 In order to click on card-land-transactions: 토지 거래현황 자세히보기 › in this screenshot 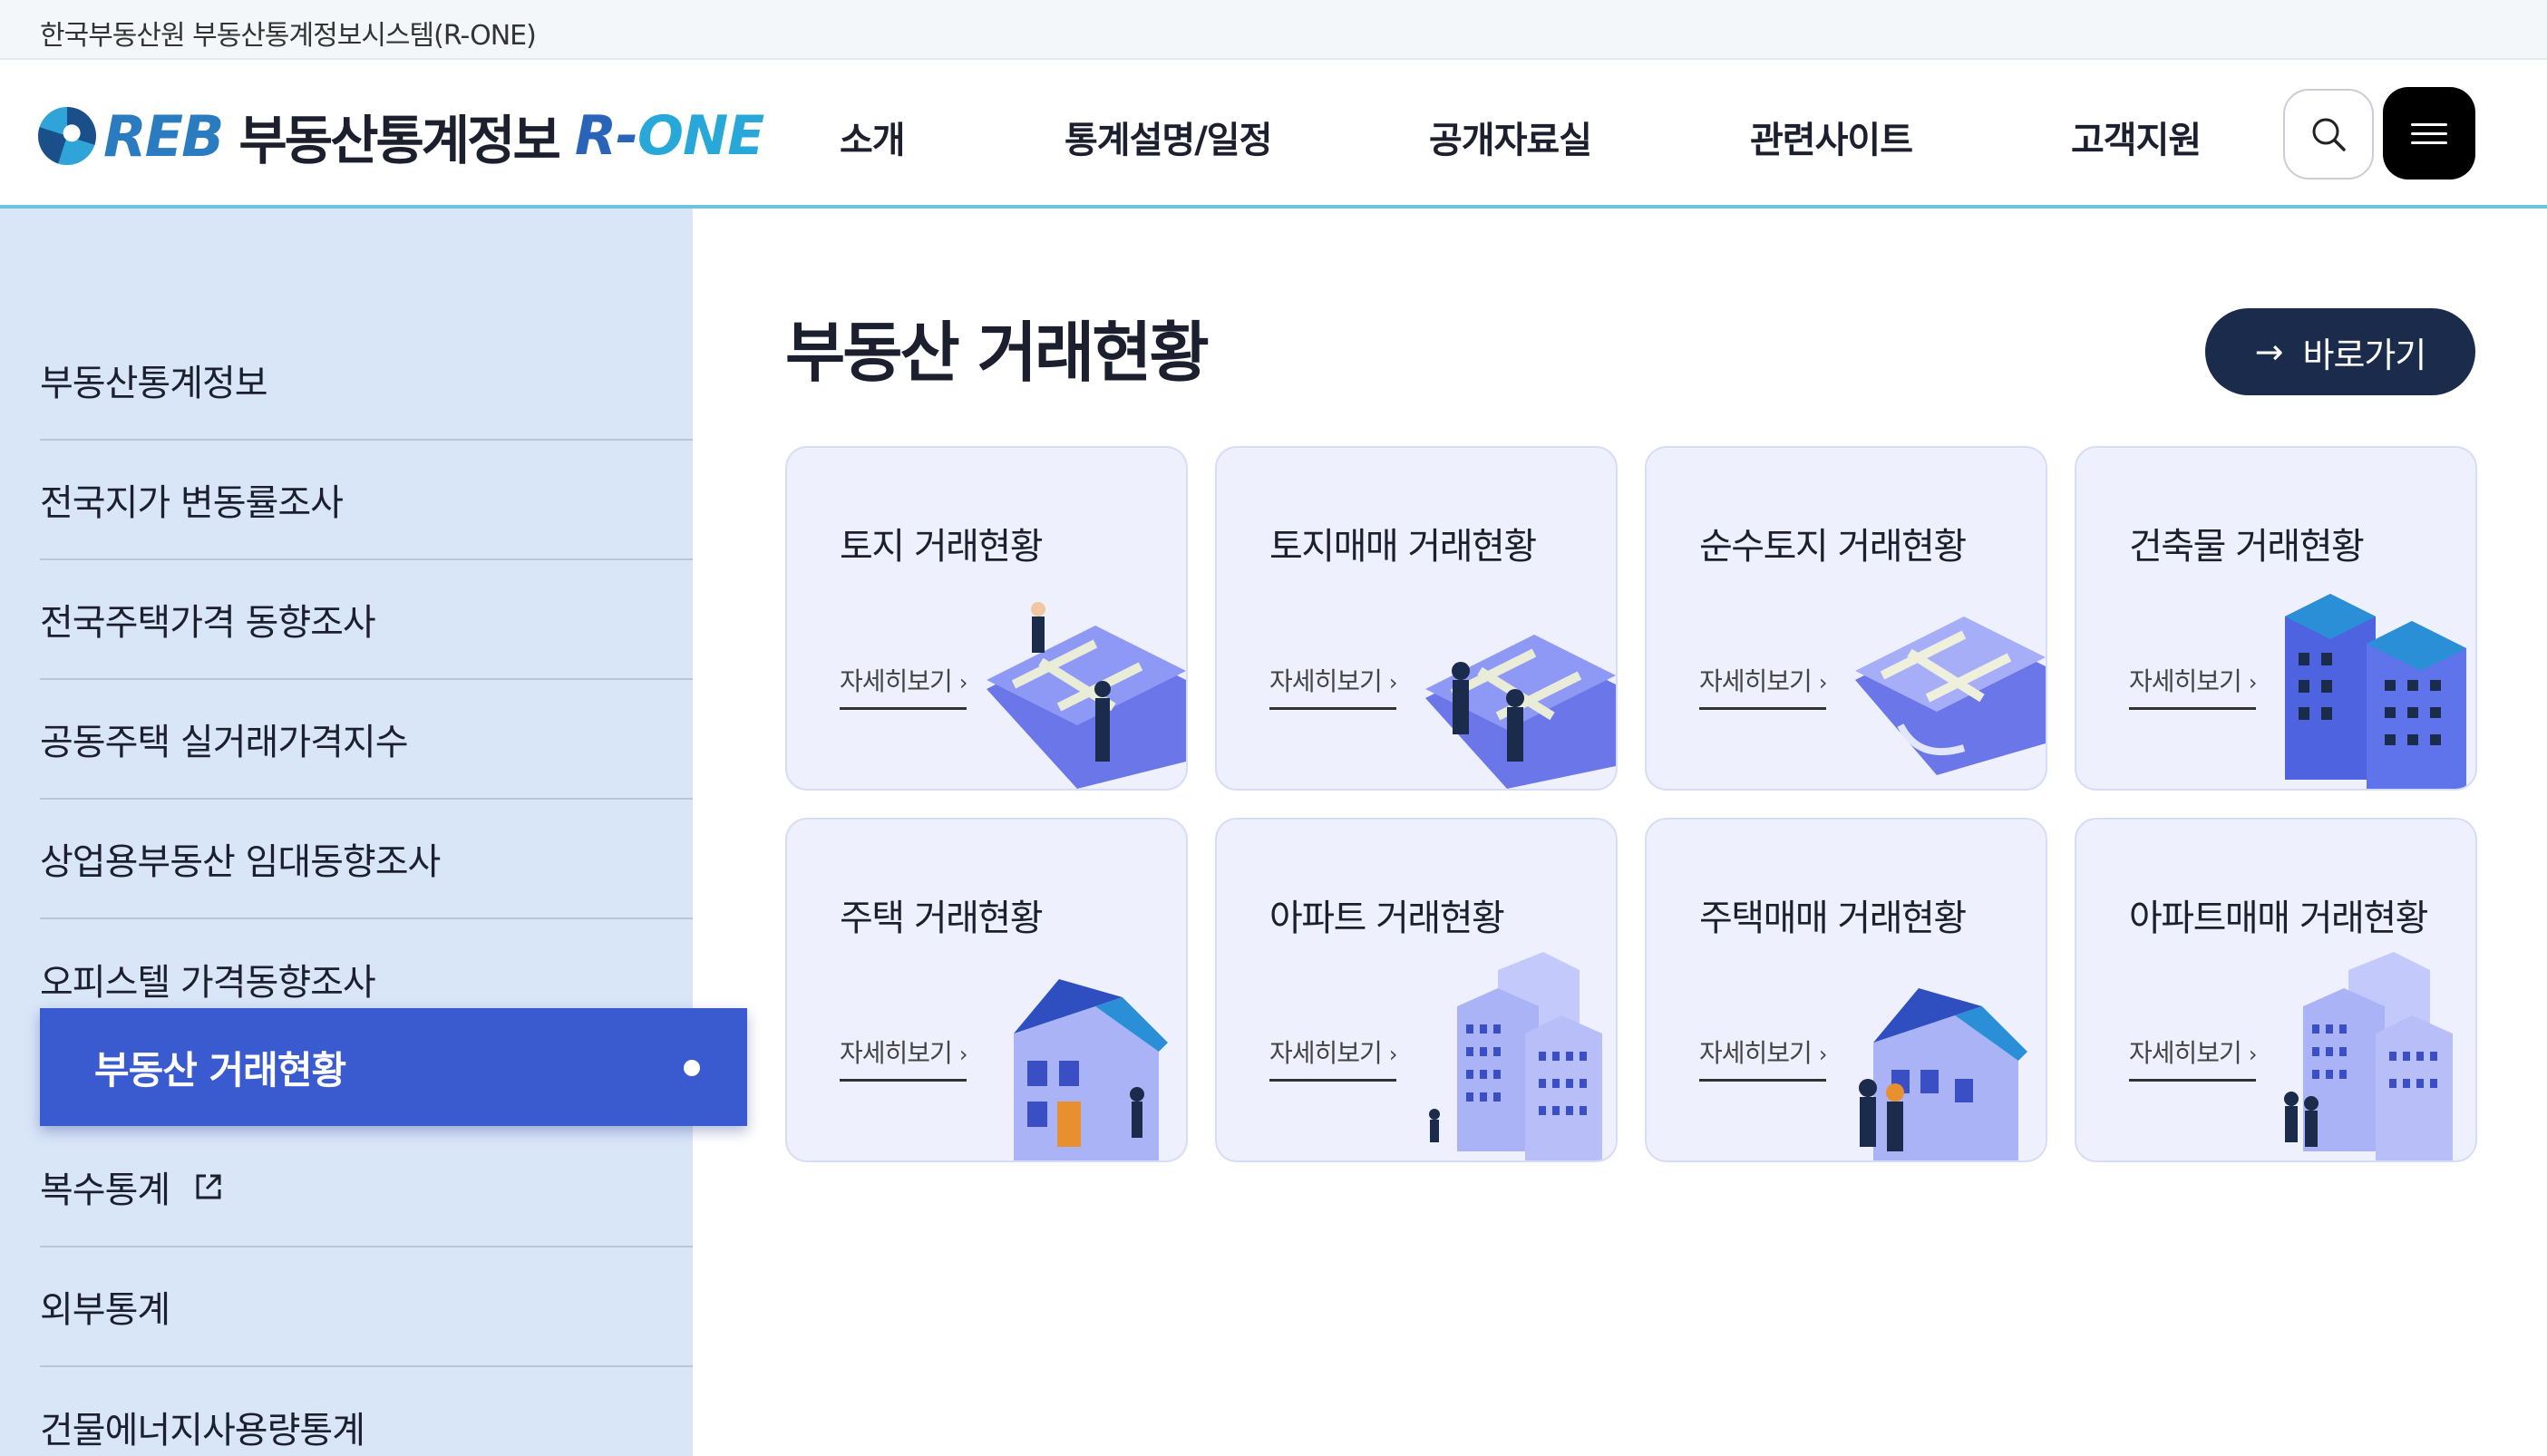, I will do `click(986, 618)`.